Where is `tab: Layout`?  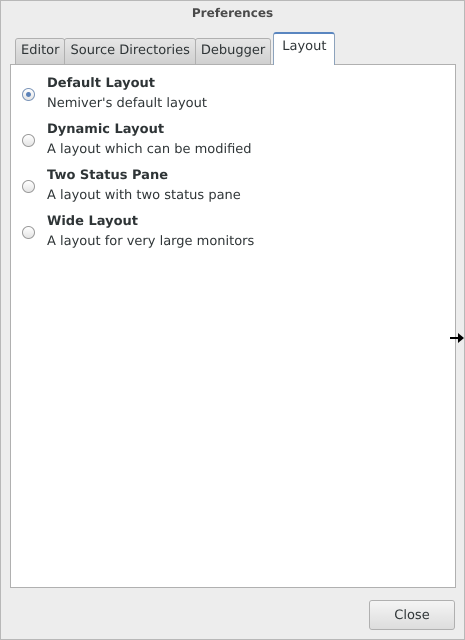 tab: Layout is located at coordinates (304, 48).